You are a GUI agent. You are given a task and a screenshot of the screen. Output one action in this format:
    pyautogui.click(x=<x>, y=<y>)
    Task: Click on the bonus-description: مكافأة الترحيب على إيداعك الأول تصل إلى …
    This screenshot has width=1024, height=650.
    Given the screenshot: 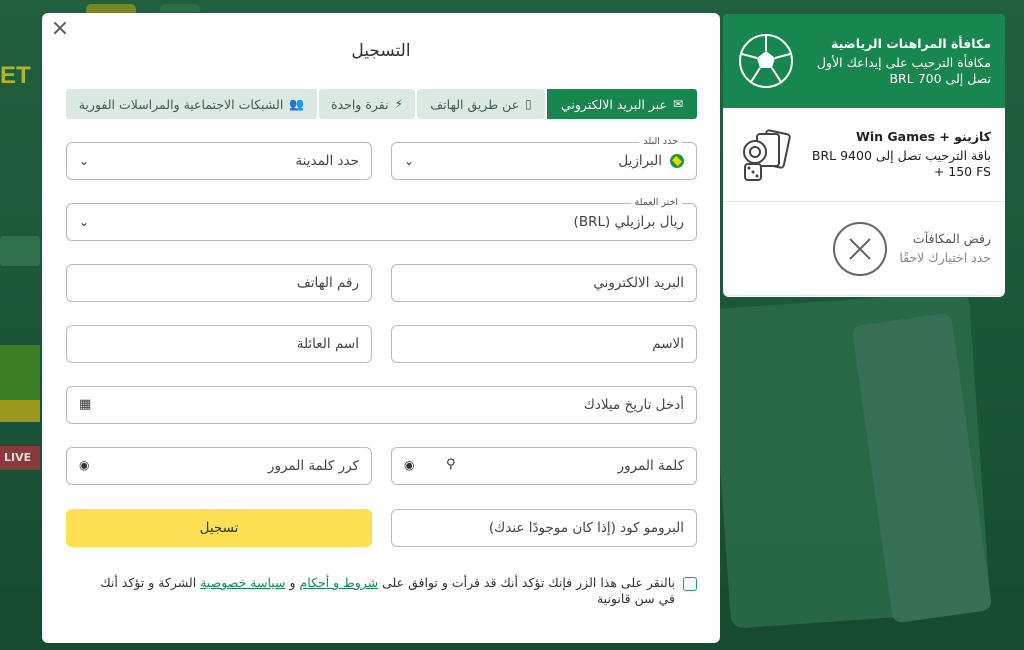 What is the action you would take?
    pyautogui.click(x=903, y=70)
    